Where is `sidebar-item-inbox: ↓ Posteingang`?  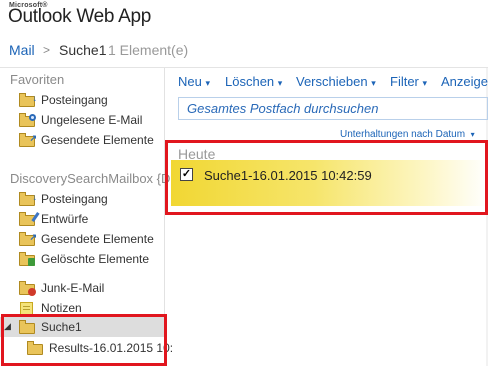
sidebar-item-inbox: ↓ Posteingang is located at coordinates (63, 199).